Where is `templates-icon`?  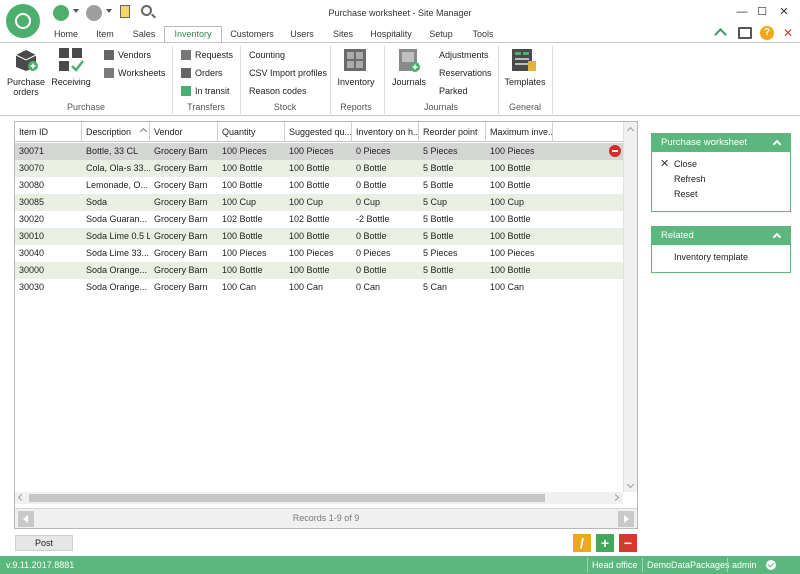
templates-icon is located at coordinates (524, 60).